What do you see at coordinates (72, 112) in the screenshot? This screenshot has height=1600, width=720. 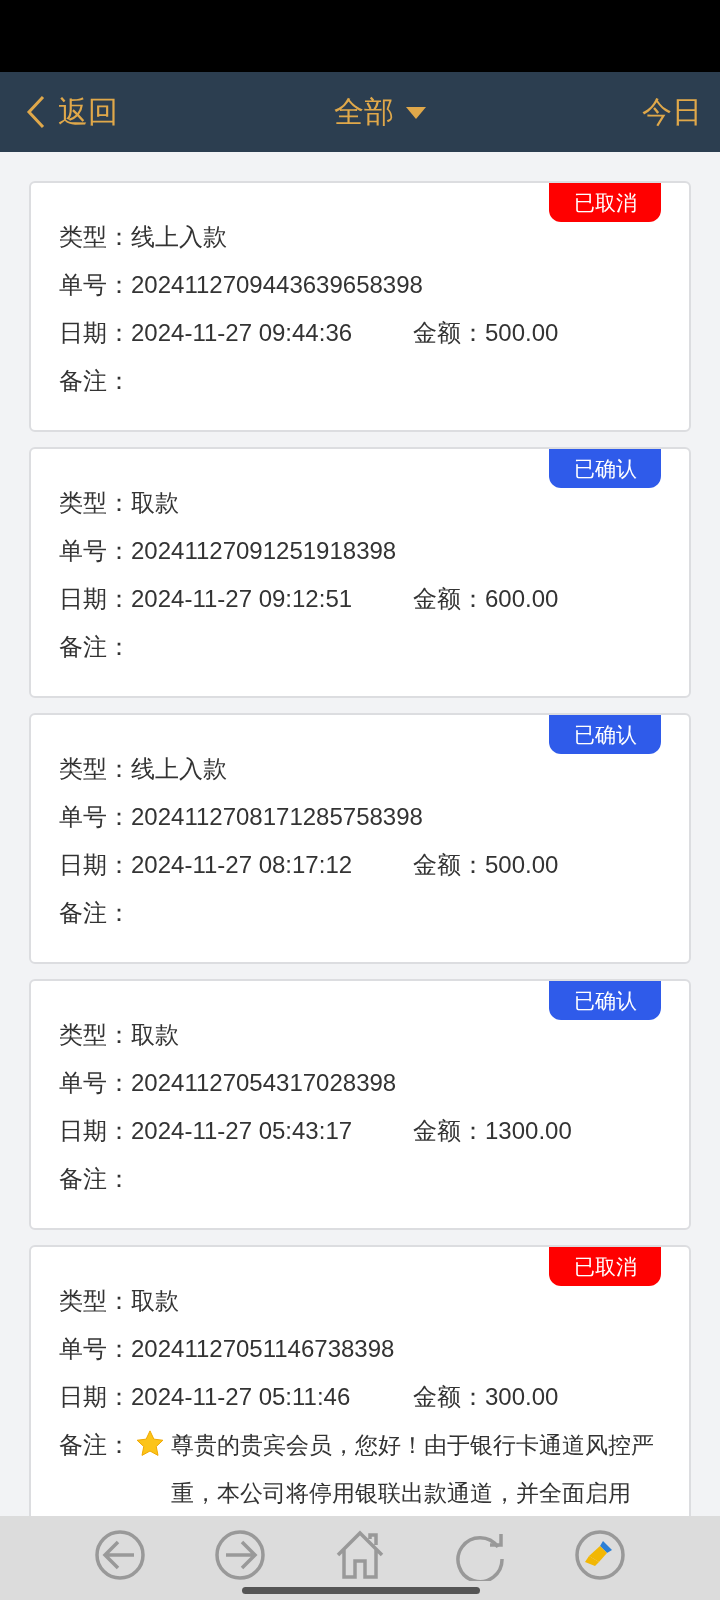 I see `back-button: 返回` at bounding box center [72, 112].